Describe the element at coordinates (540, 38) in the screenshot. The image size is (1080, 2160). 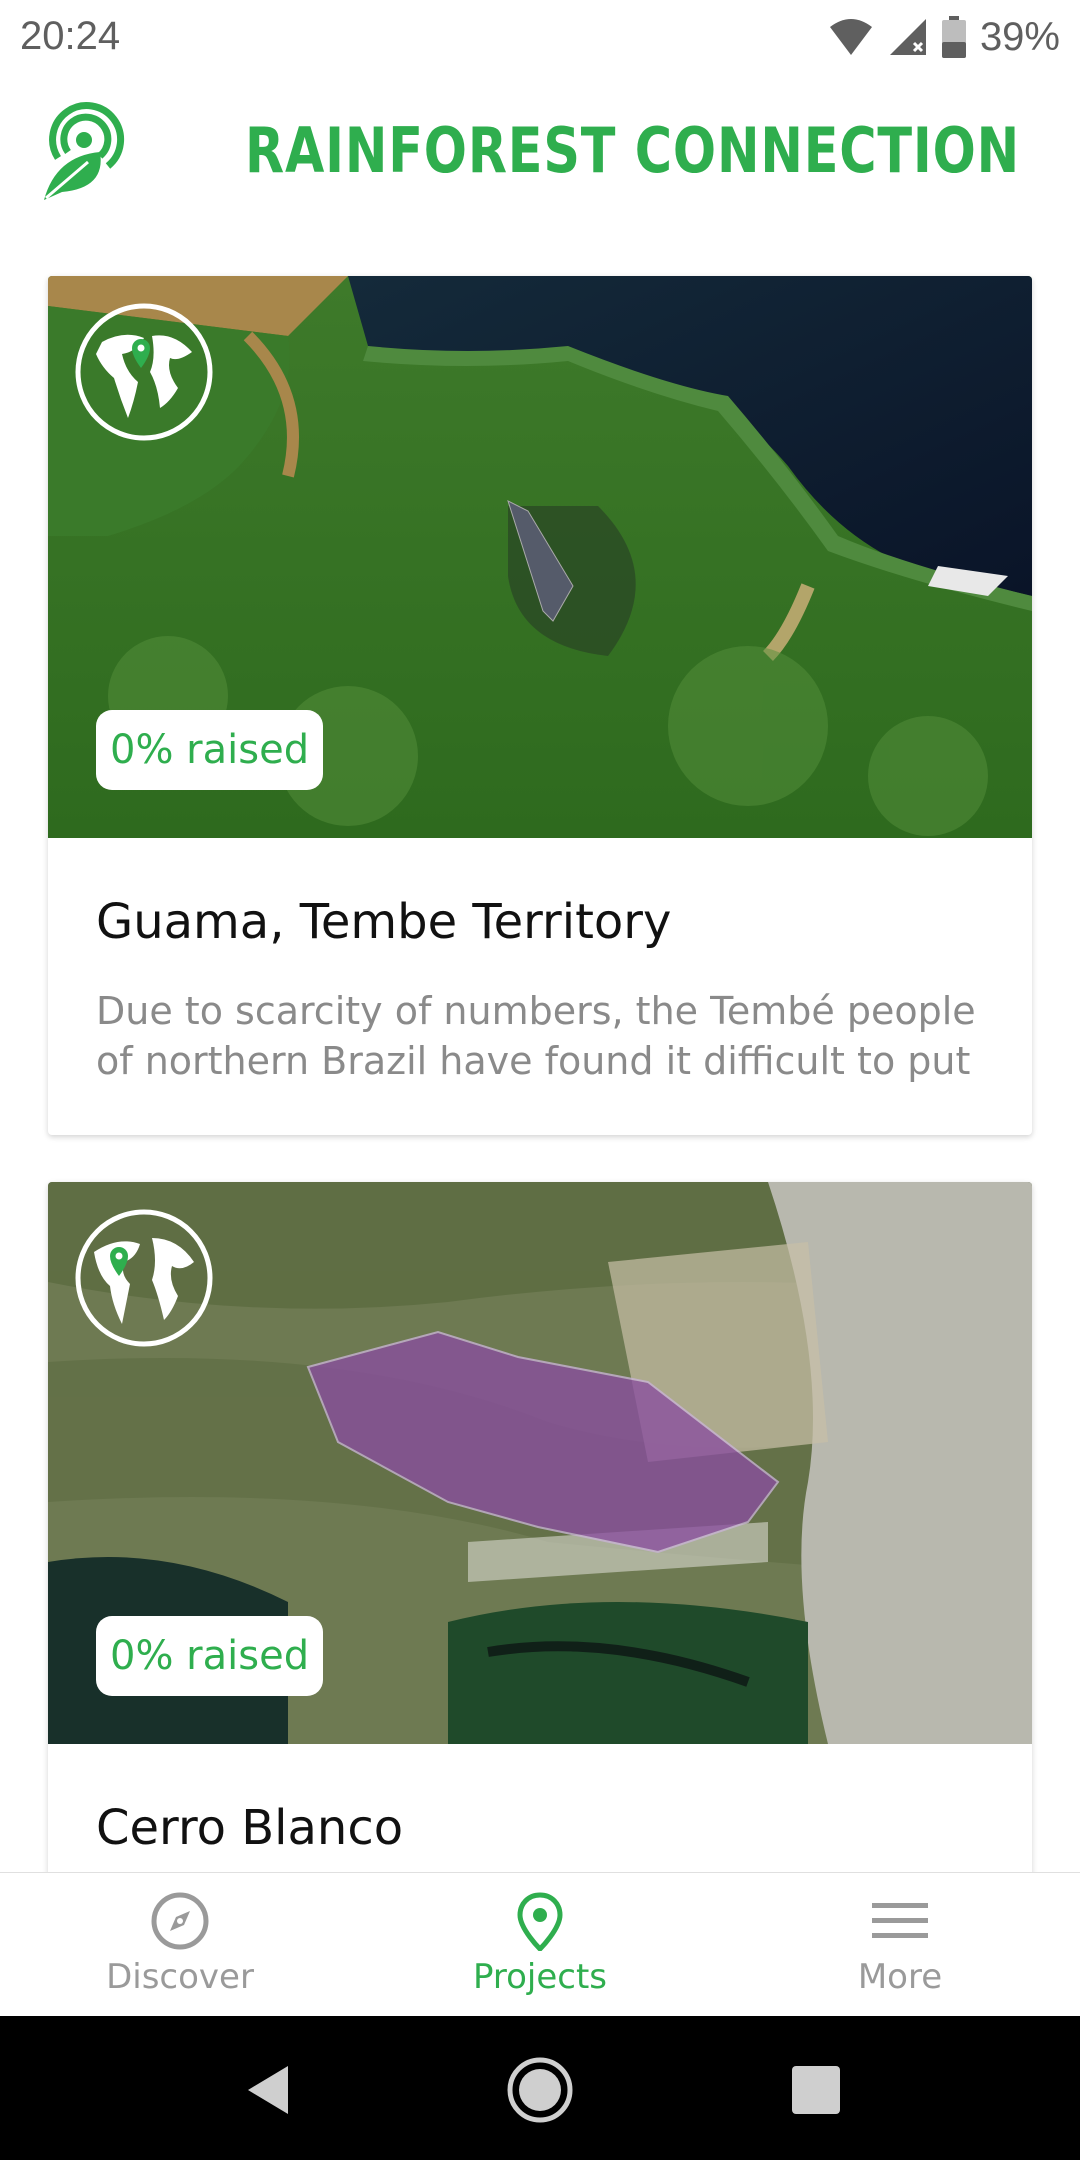
I see `status-bar: 20:24 39%` at that location.